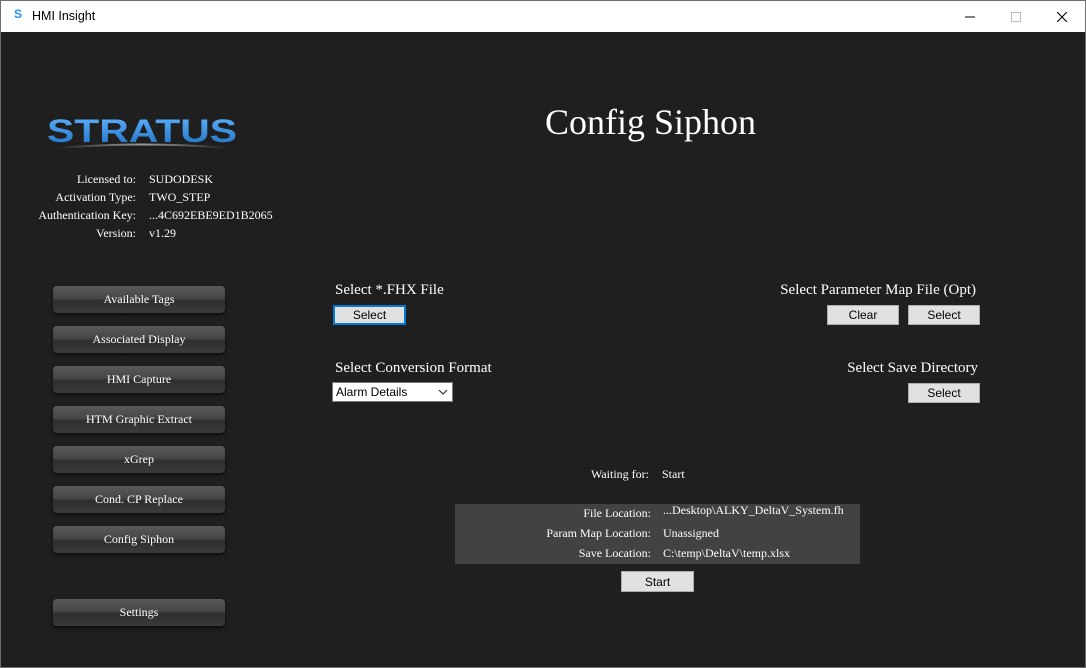 The width and height of the screenshot is (1086, 668). I want to click on file-location-label: File Location:, so click(617, 513).